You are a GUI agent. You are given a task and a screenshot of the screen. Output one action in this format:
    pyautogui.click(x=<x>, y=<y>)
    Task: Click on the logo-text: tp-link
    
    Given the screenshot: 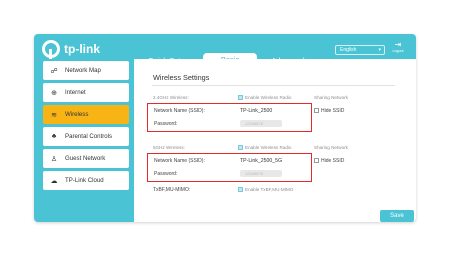 What is the action you would take?
    pyautogui.click(x=82, y=49)
    